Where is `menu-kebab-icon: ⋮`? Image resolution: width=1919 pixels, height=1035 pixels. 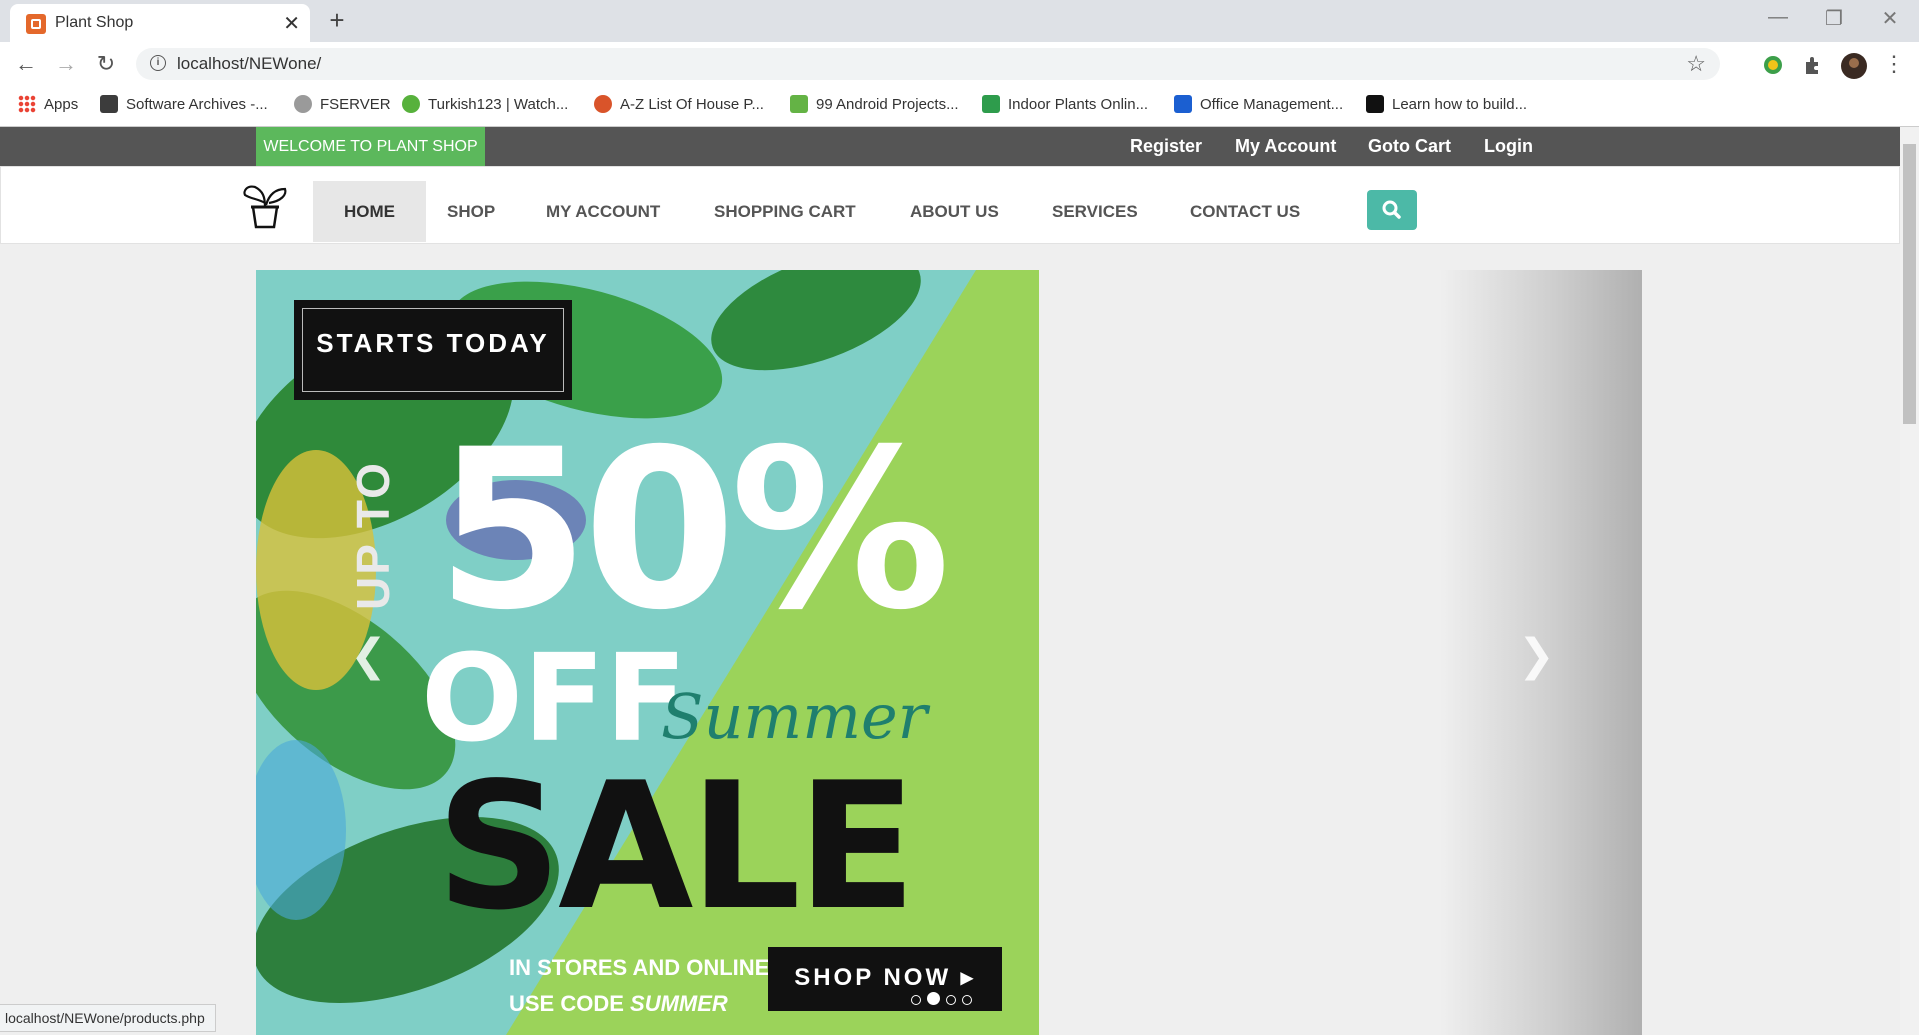
menu-kebab-icon: ⋮ is located at coordinates (1894, 64).